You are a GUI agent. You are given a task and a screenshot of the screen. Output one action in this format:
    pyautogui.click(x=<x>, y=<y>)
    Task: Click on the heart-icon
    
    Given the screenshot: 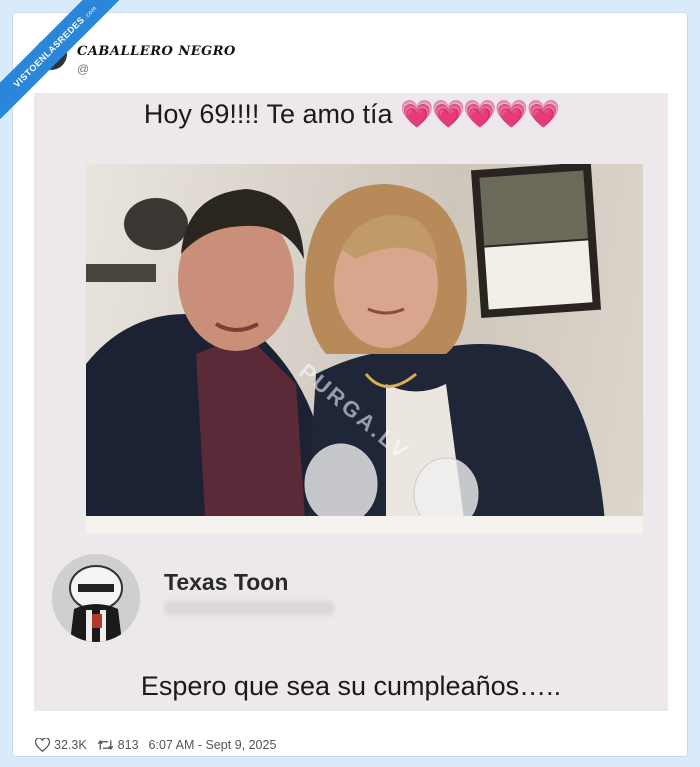 What is the action you would take?
    pyautogui.click(x=42, y=745)
    